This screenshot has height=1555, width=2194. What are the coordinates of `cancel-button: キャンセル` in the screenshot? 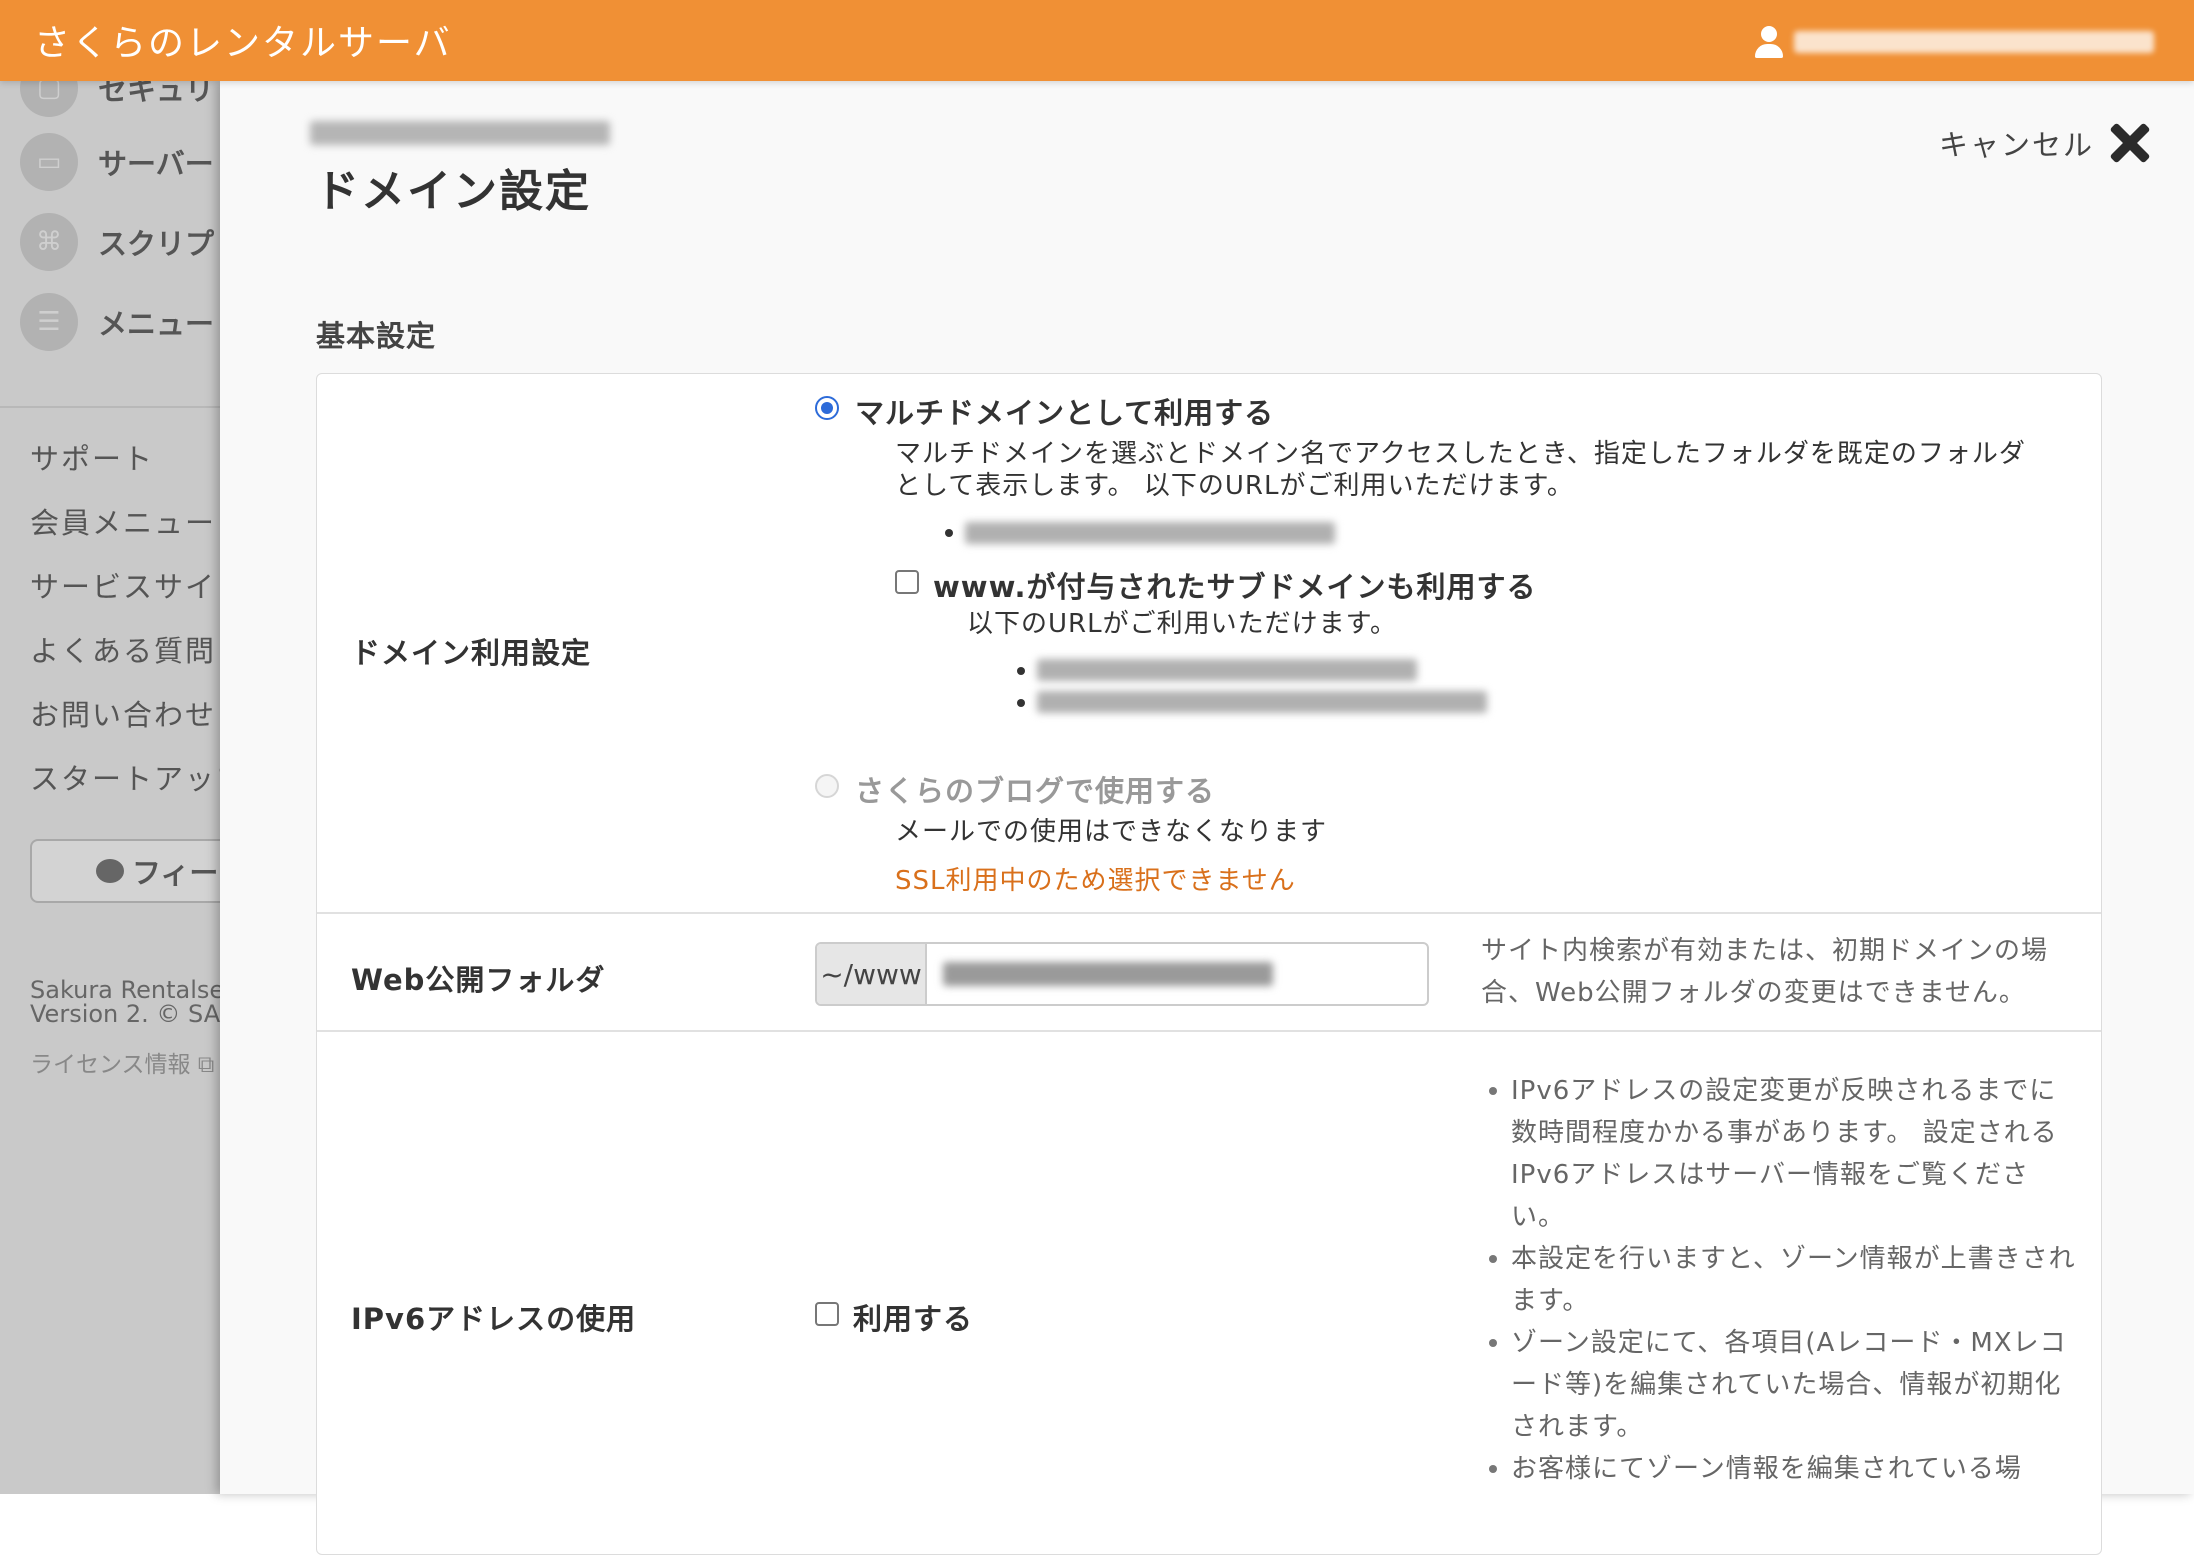 It's located at (2045, 143).